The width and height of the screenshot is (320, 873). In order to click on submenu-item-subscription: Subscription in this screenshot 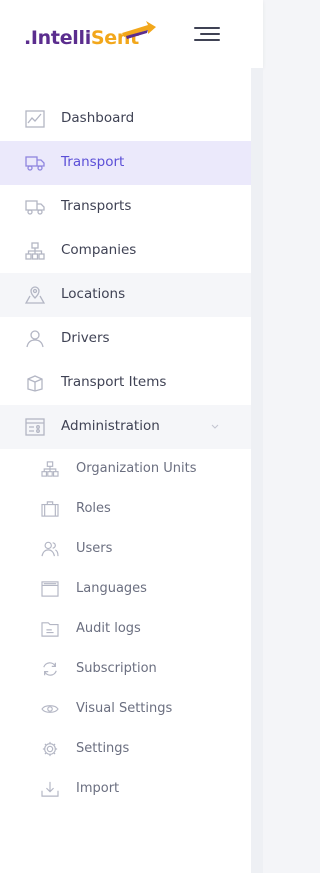, I will do `click(125, 669)`.